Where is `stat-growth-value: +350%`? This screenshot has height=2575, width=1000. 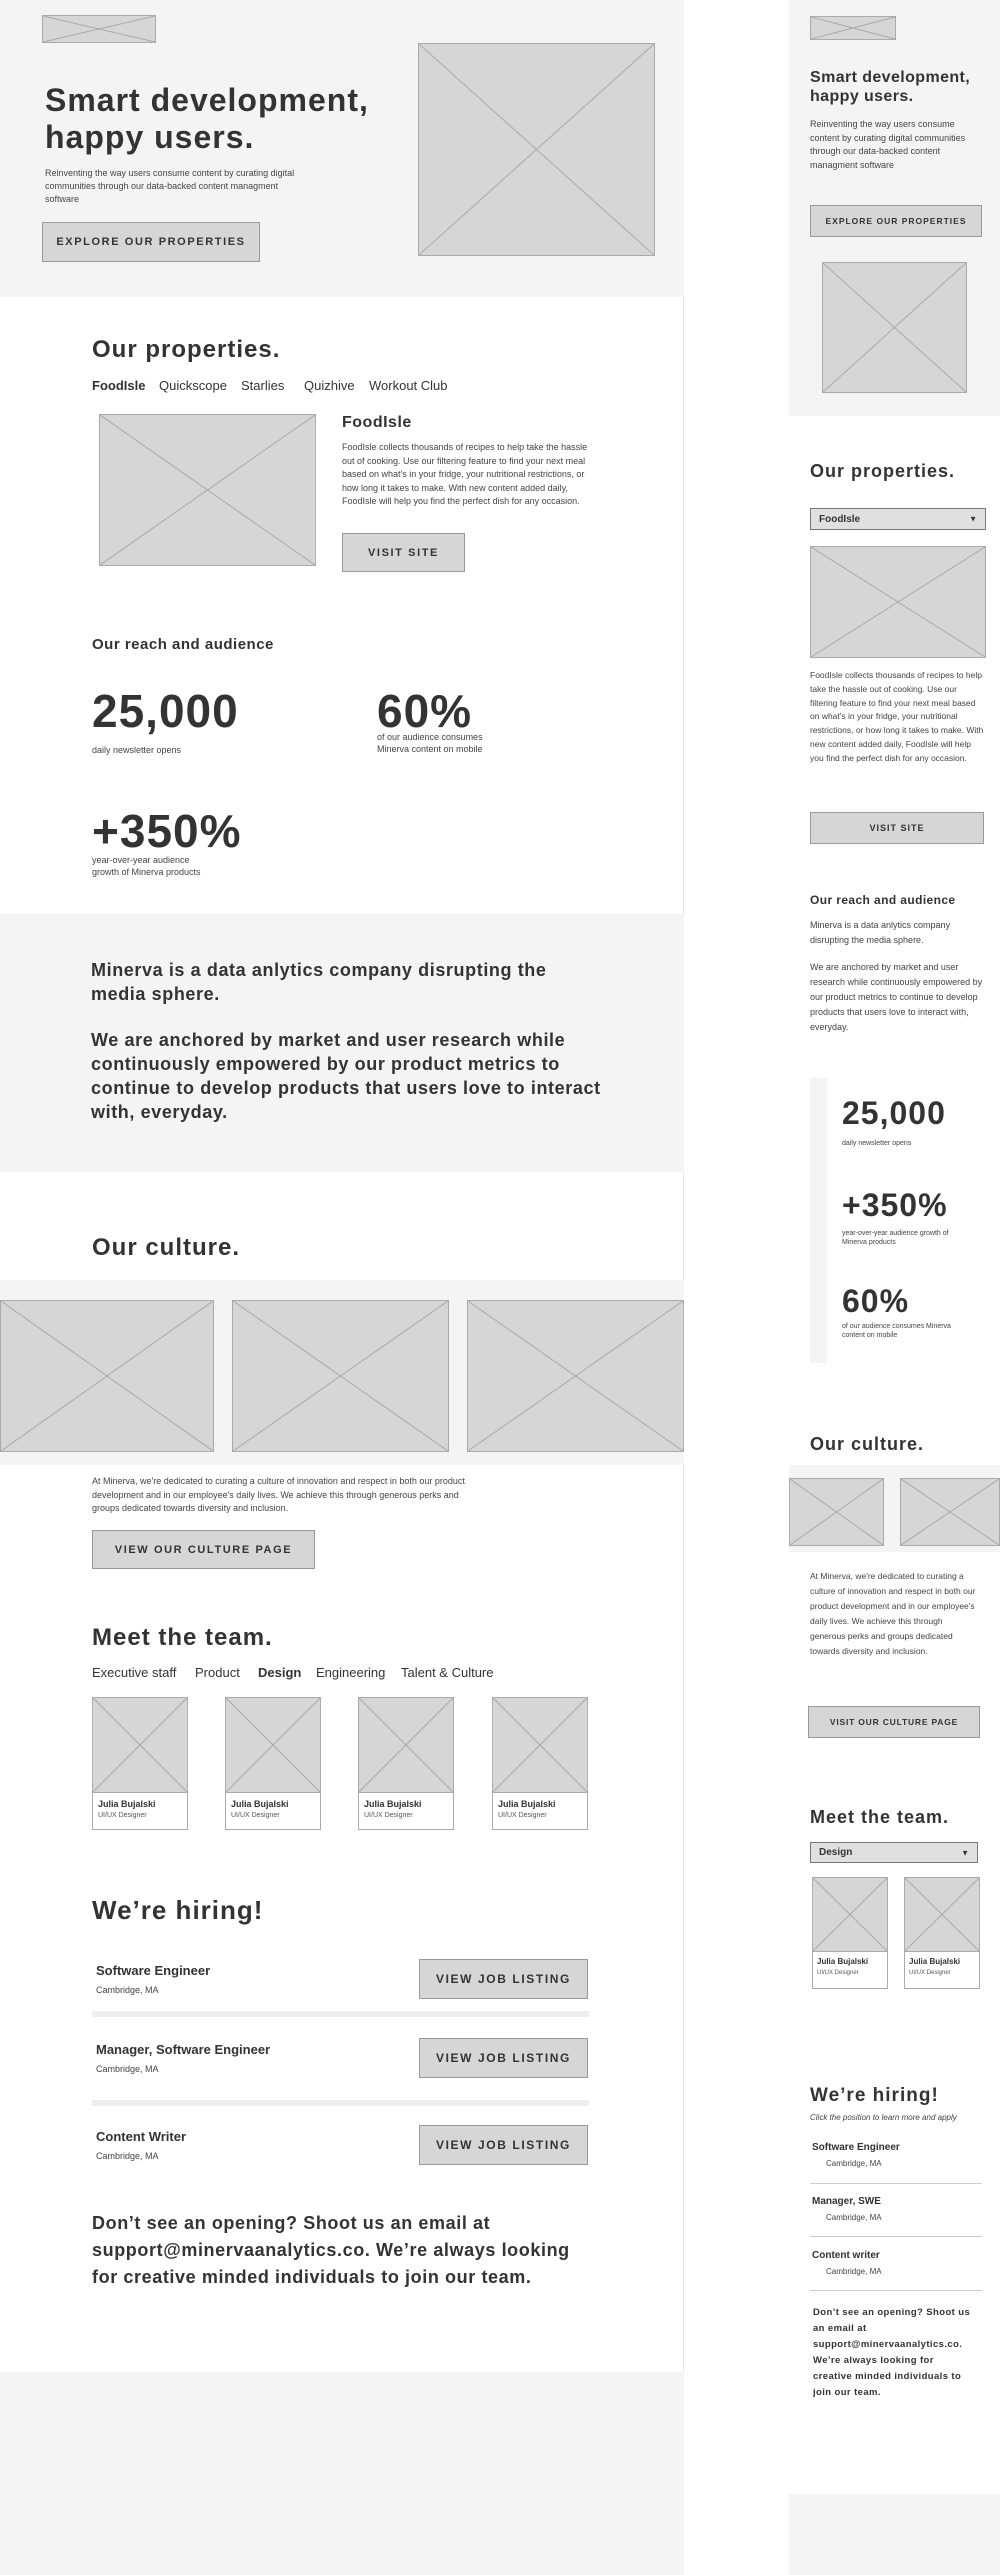 stat-growth-value: +350% is located at coordinates (167, 831).